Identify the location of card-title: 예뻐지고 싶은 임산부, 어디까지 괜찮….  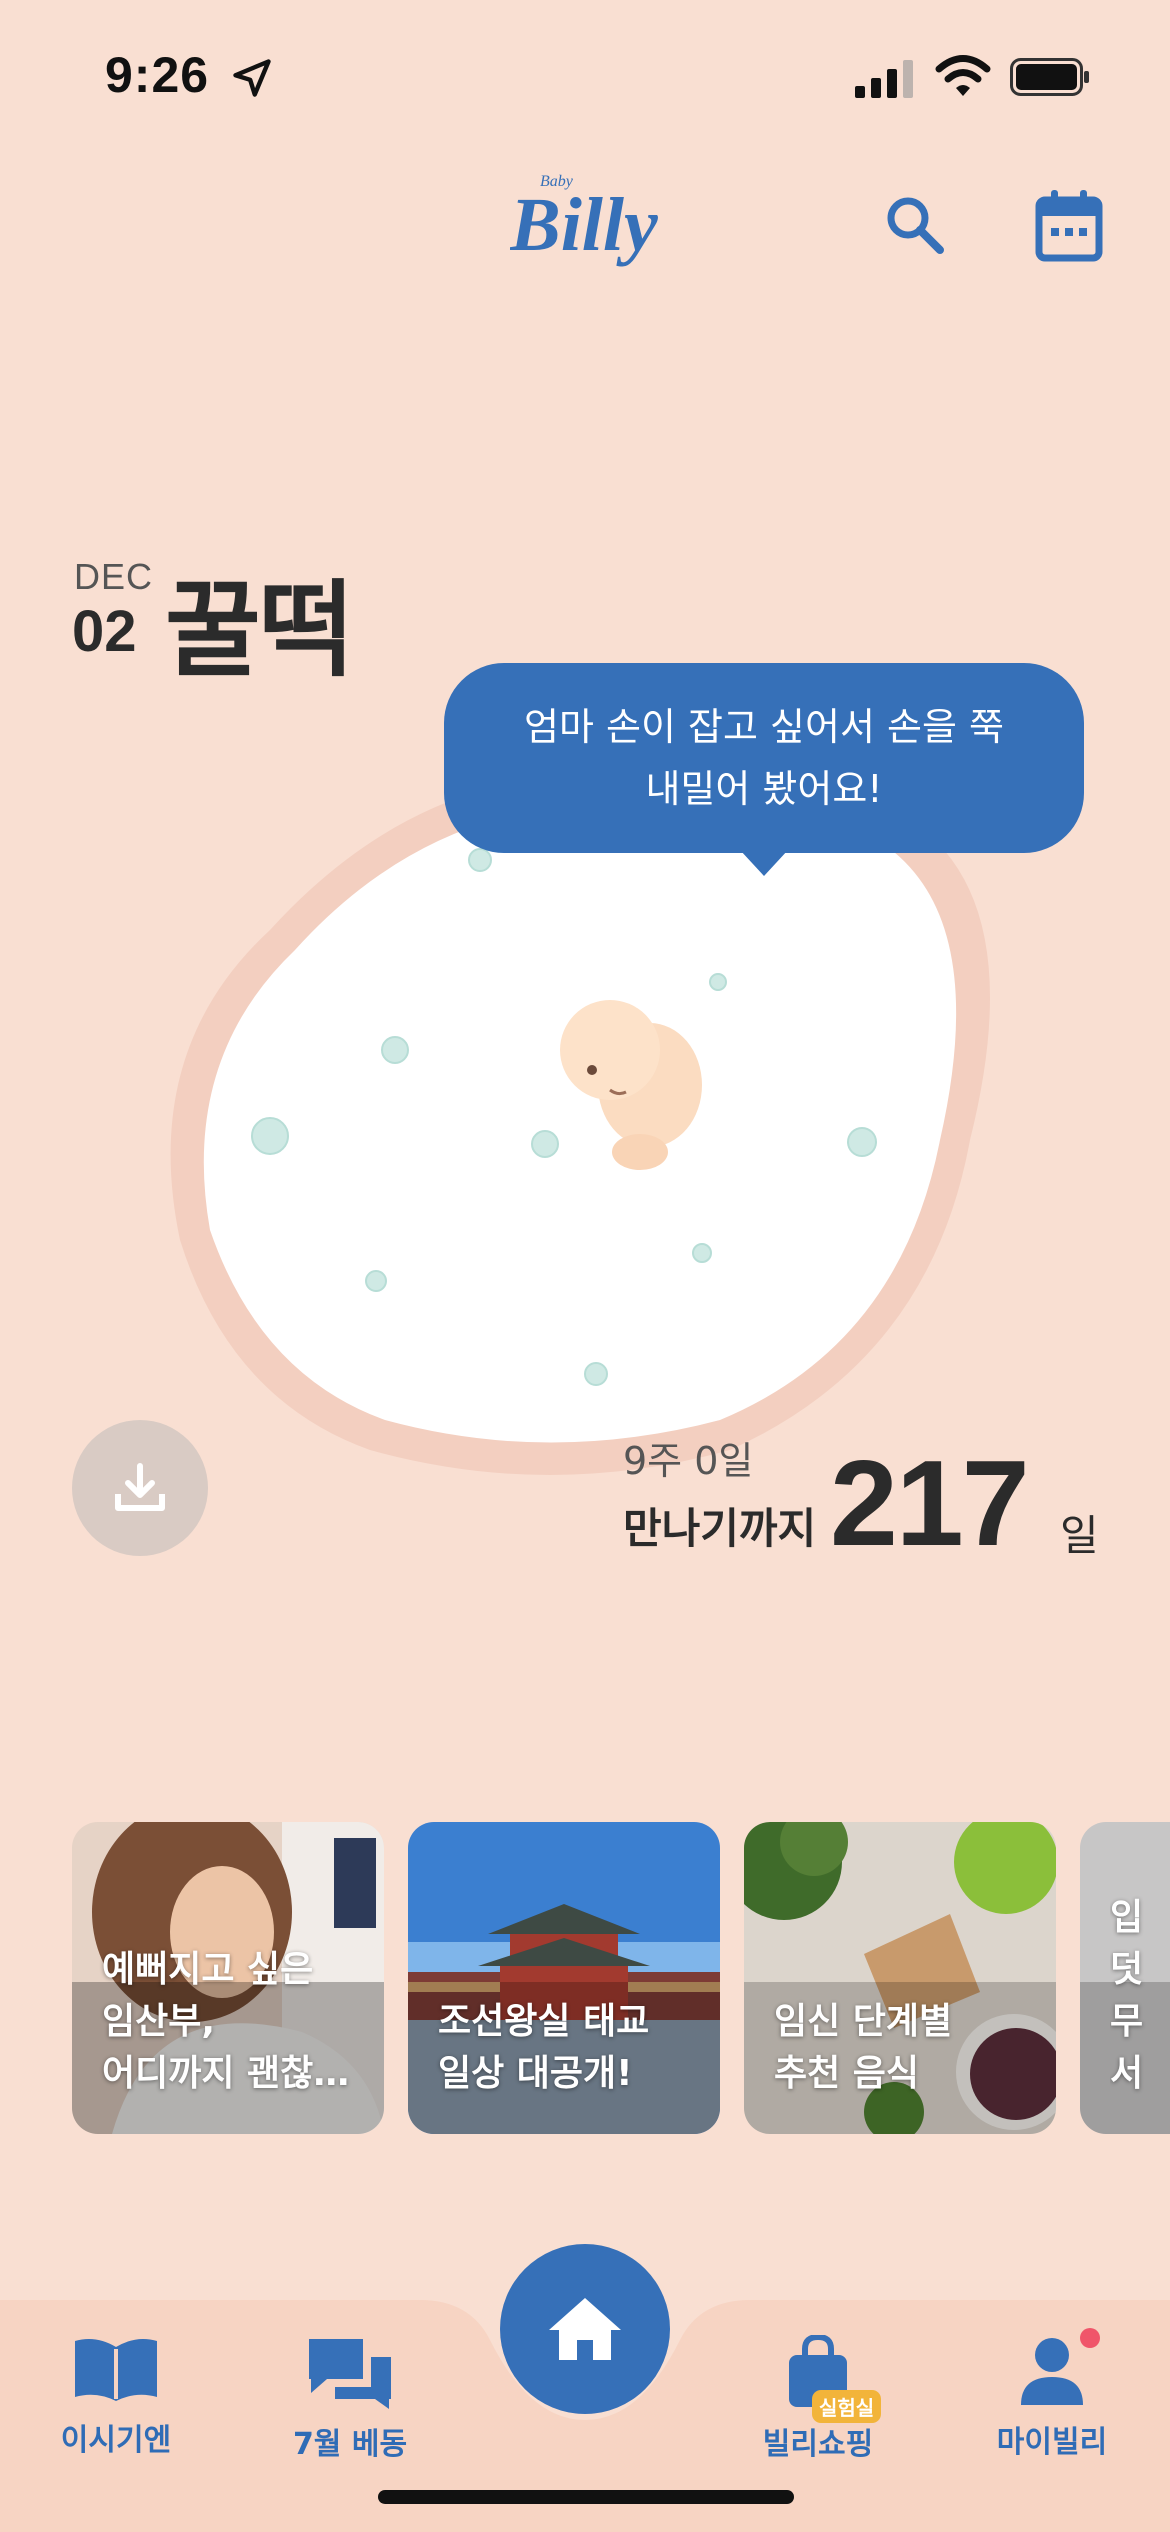
(226, 2021).